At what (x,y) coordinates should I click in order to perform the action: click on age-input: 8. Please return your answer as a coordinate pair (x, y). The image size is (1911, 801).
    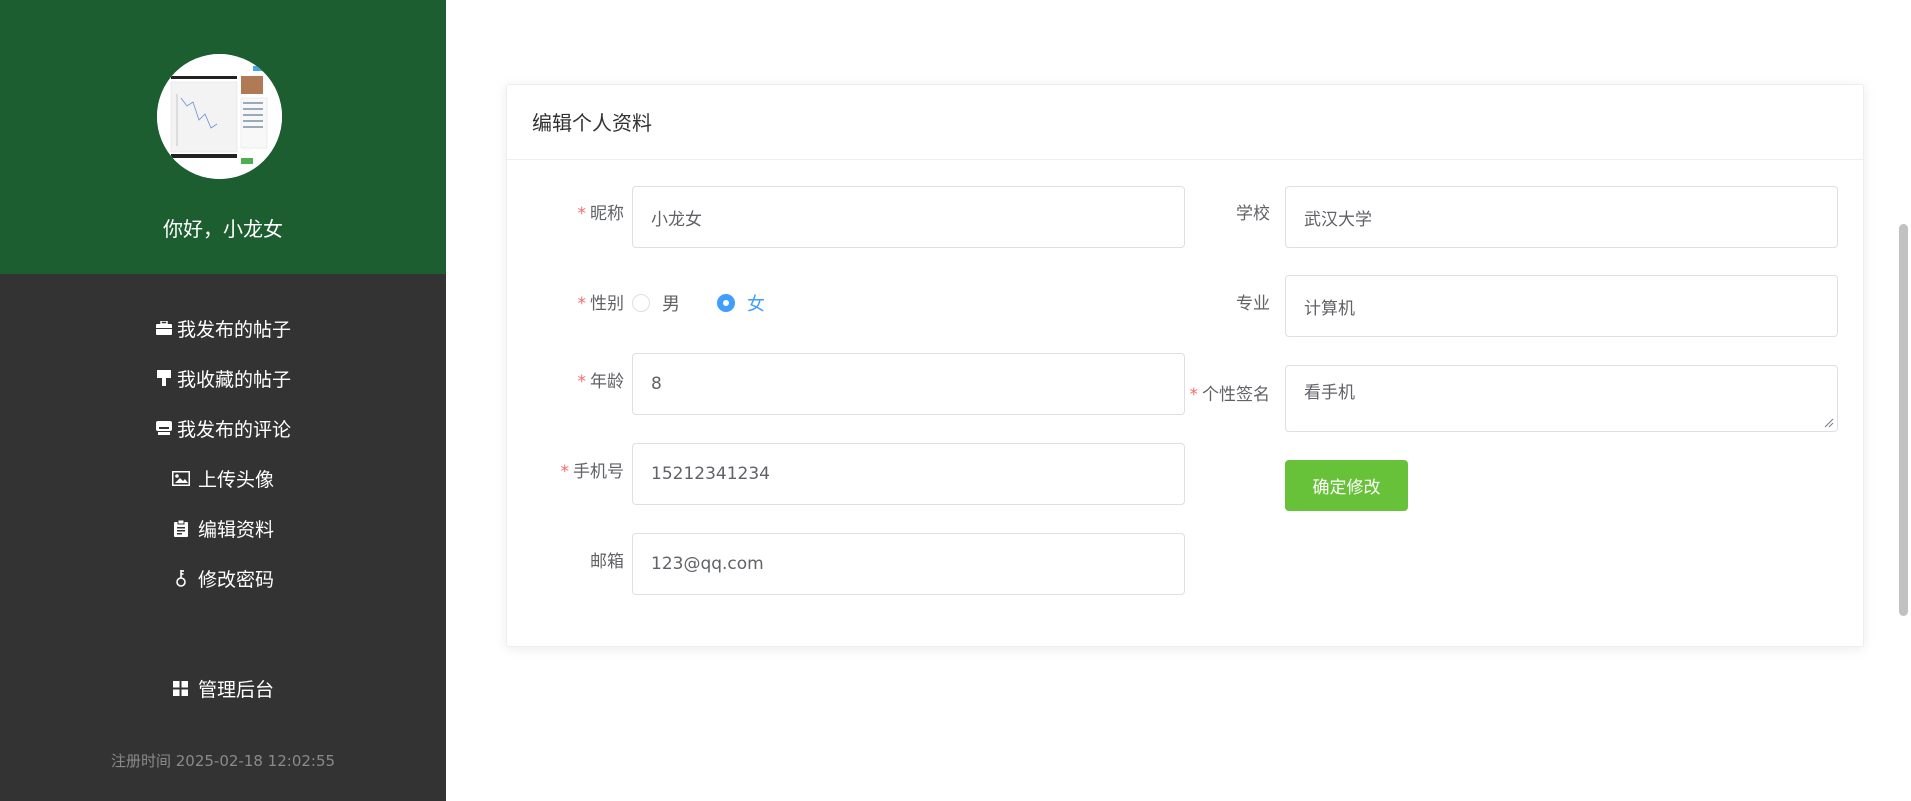
    Looking at the image, I should click on (908, 384).